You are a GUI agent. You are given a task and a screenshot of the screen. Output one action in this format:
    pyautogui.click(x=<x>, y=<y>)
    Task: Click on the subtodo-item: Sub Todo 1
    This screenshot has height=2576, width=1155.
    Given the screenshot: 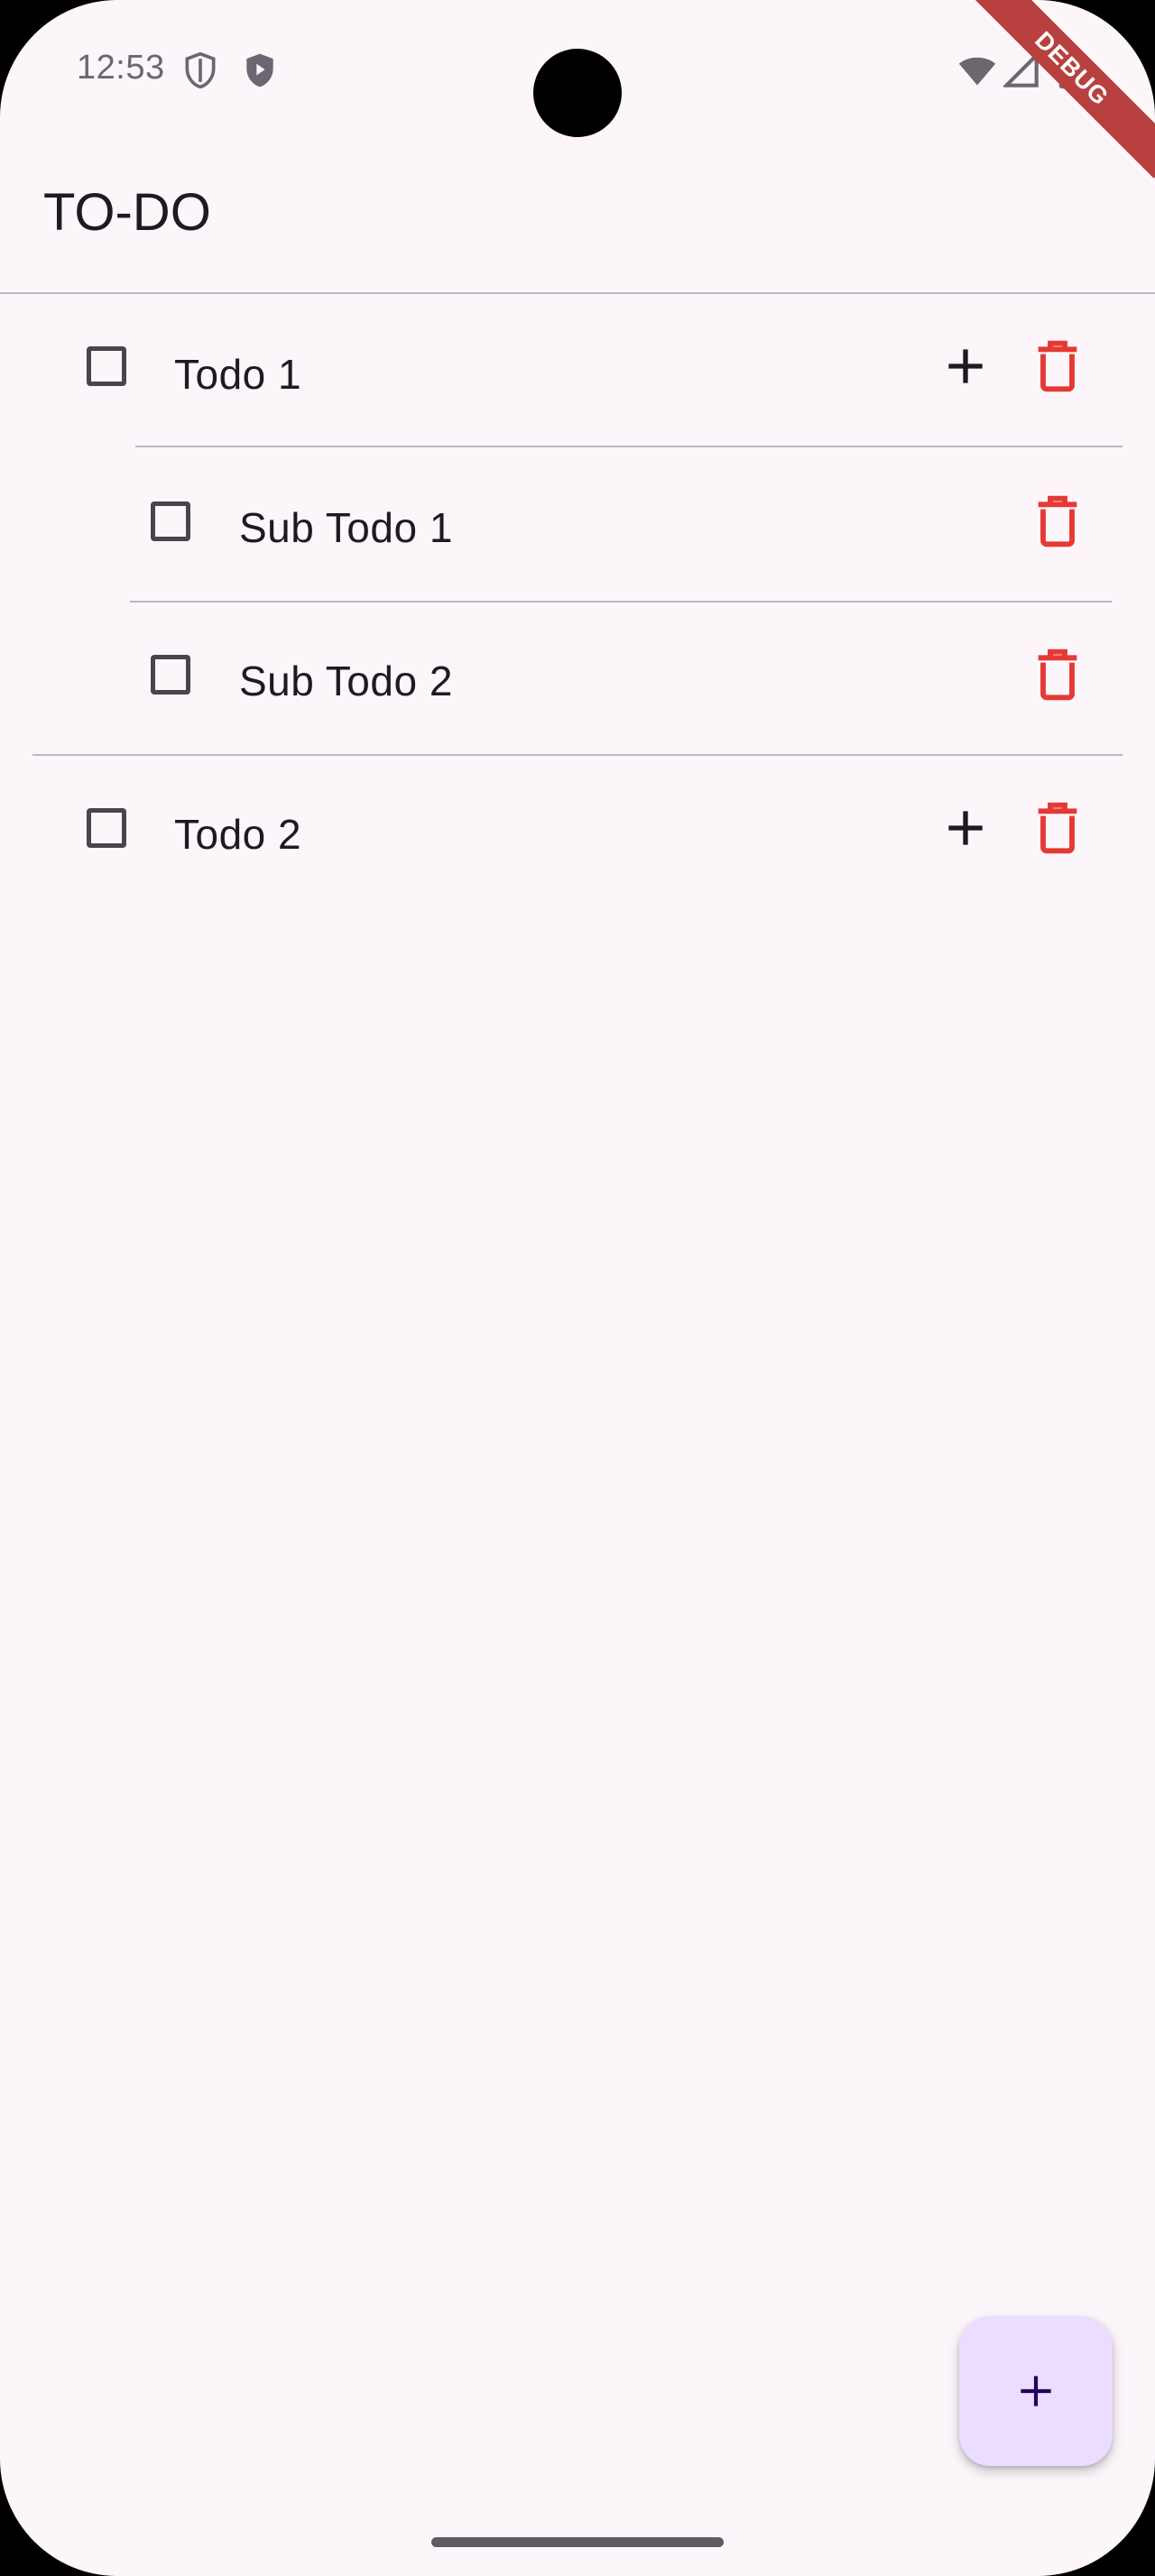 What is the action you would take?
    pyautogui.click(x=577, y=524)
    